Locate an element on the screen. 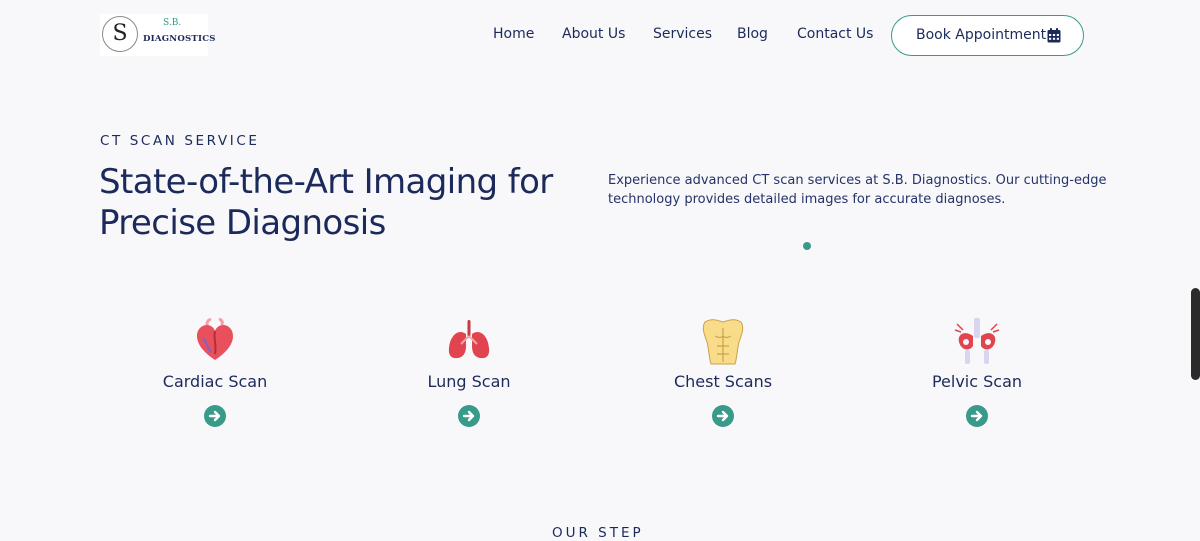  nav-link-contact: Contact Us is located at coordinates (835, 34).